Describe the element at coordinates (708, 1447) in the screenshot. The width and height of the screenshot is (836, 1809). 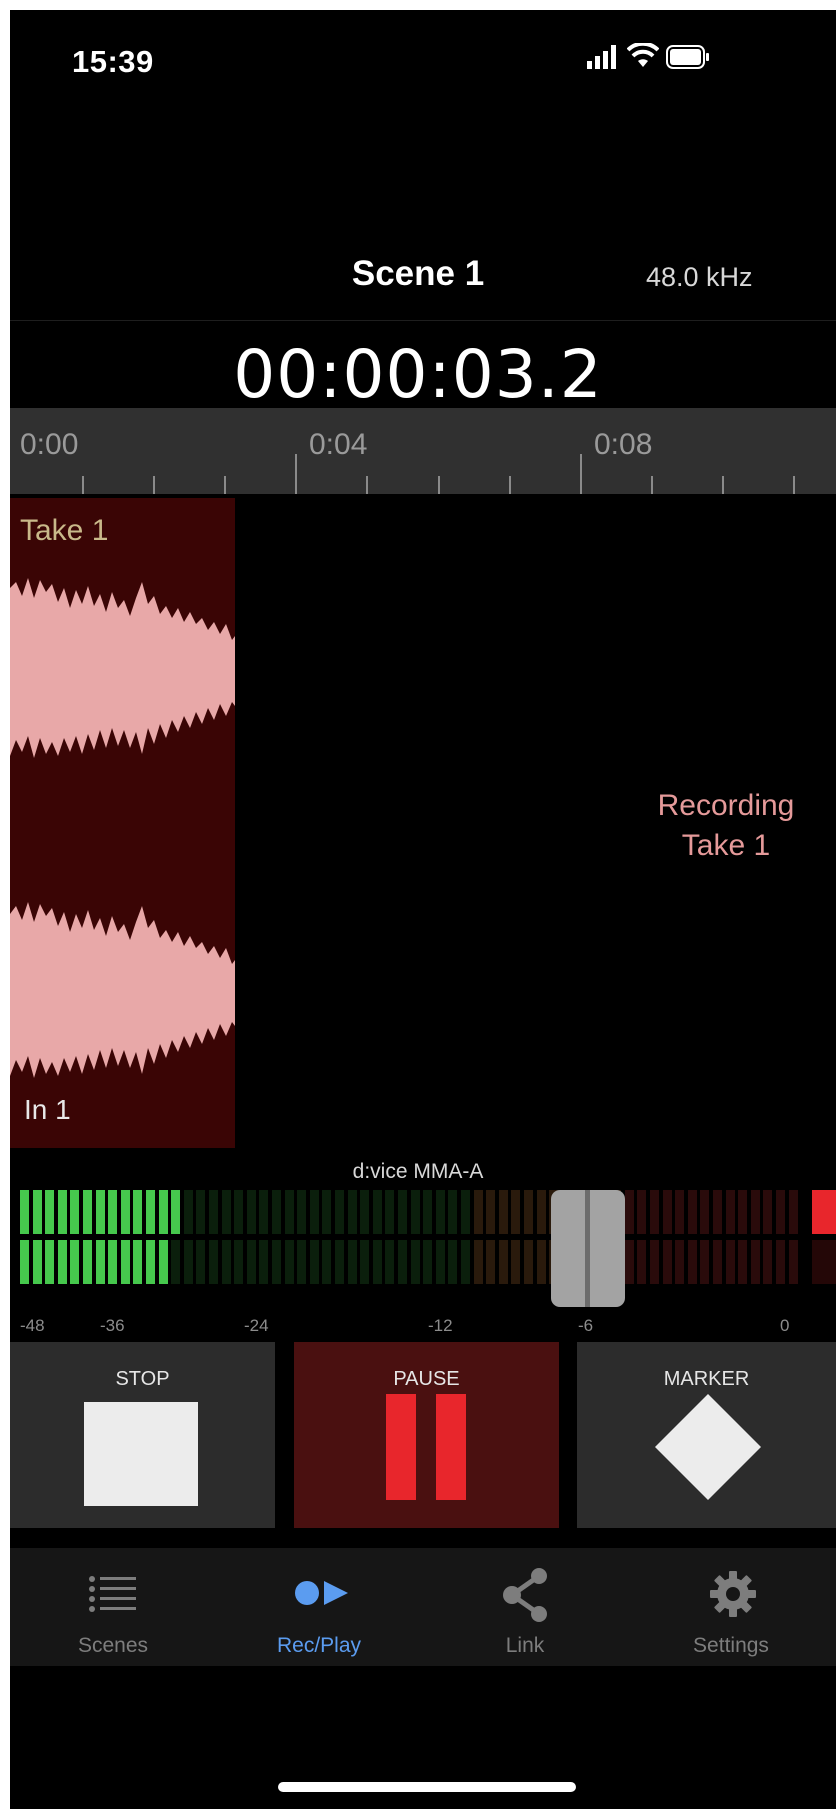
I see `diamond-icon` at that location.